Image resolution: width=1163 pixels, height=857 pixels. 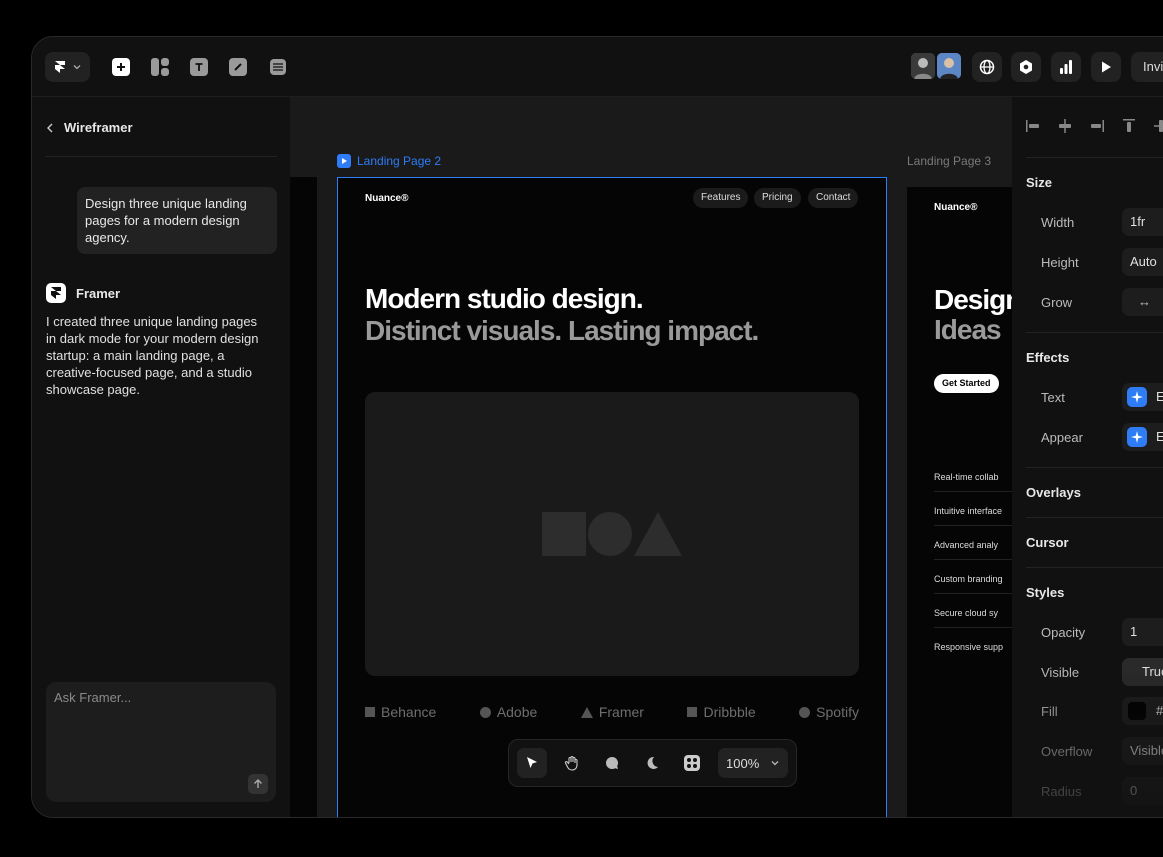 What do you see at coordinates (1049, 711) in the screenshot?
I see `fill-label: Fill` at bounding box center [1049, 711].